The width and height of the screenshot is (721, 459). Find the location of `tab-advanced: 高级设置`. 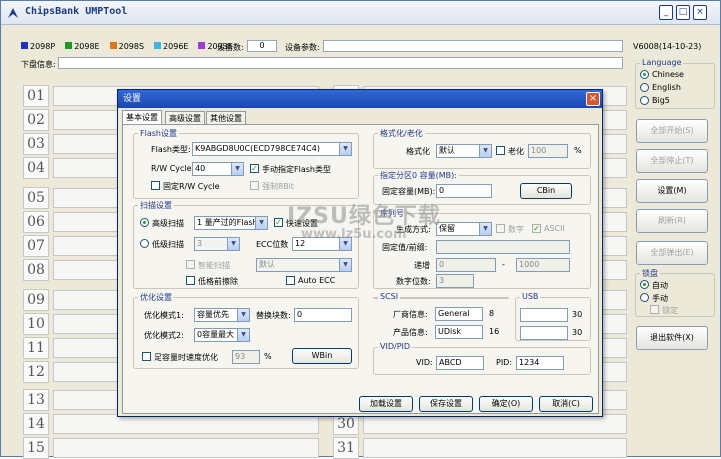

tab-advanced: 高级设置 is located at coordinates (185, 118).